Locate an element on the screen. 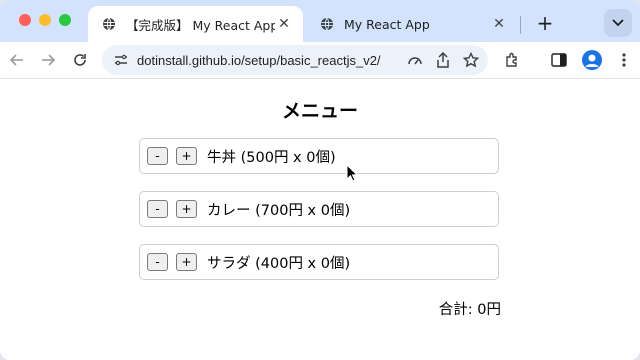 This screenshot has height=360, width=640. mouse-cursor-icon is located at coordinates (352, 174).